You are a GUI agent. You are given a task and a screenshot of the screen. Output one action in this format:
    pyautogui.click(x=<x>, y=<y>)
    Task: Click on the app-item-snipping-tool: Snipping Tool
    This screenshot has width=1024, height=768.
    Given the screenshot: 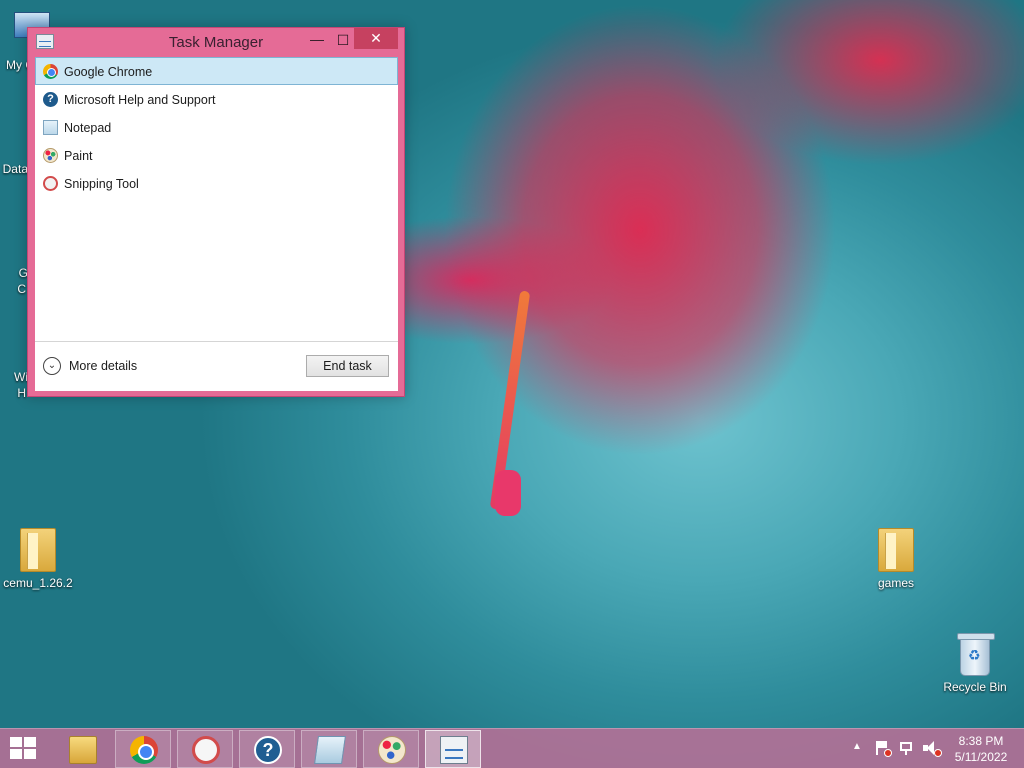 What is the action you would take?
    pyautogui.click(x=216, y=183)
    